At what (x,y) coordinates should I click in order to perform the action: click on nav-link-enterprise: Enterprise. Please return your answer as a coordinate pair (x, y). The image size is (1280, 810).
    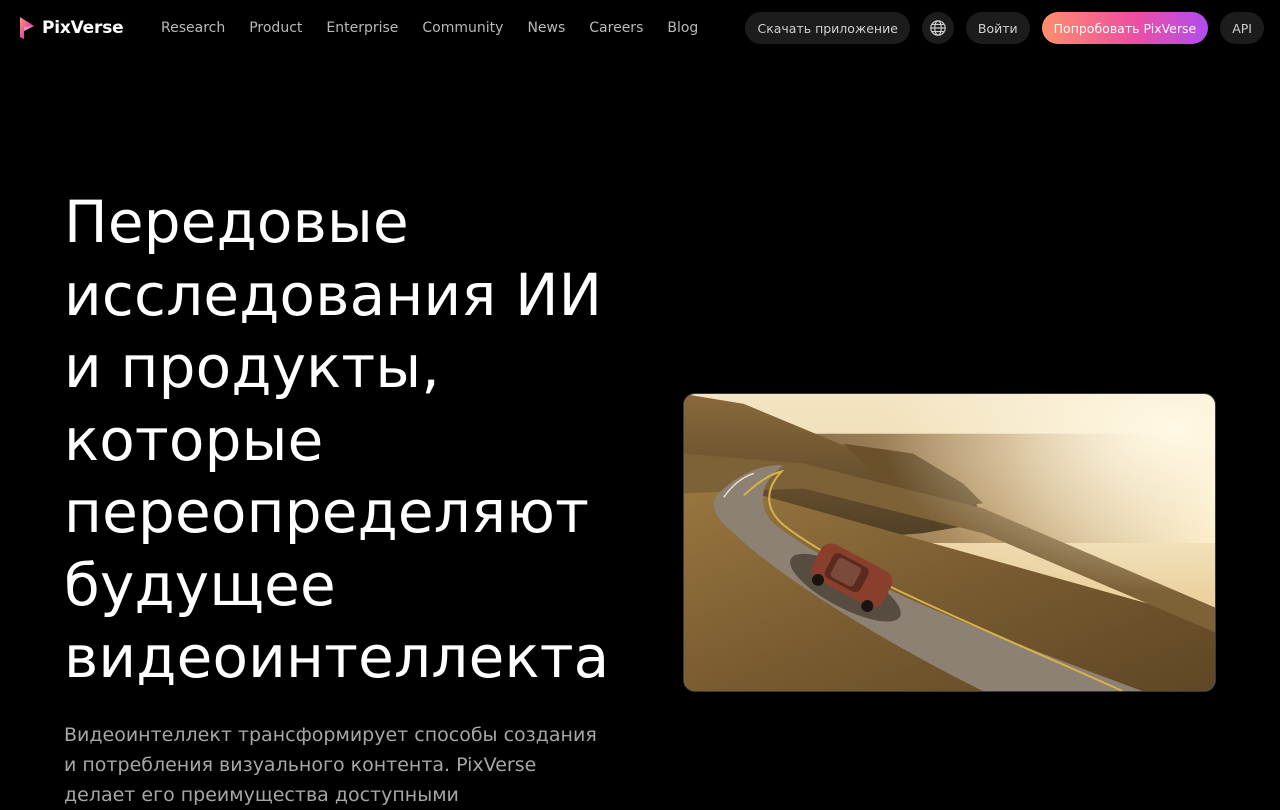
    Looking at the image, I should click on (362, 28).